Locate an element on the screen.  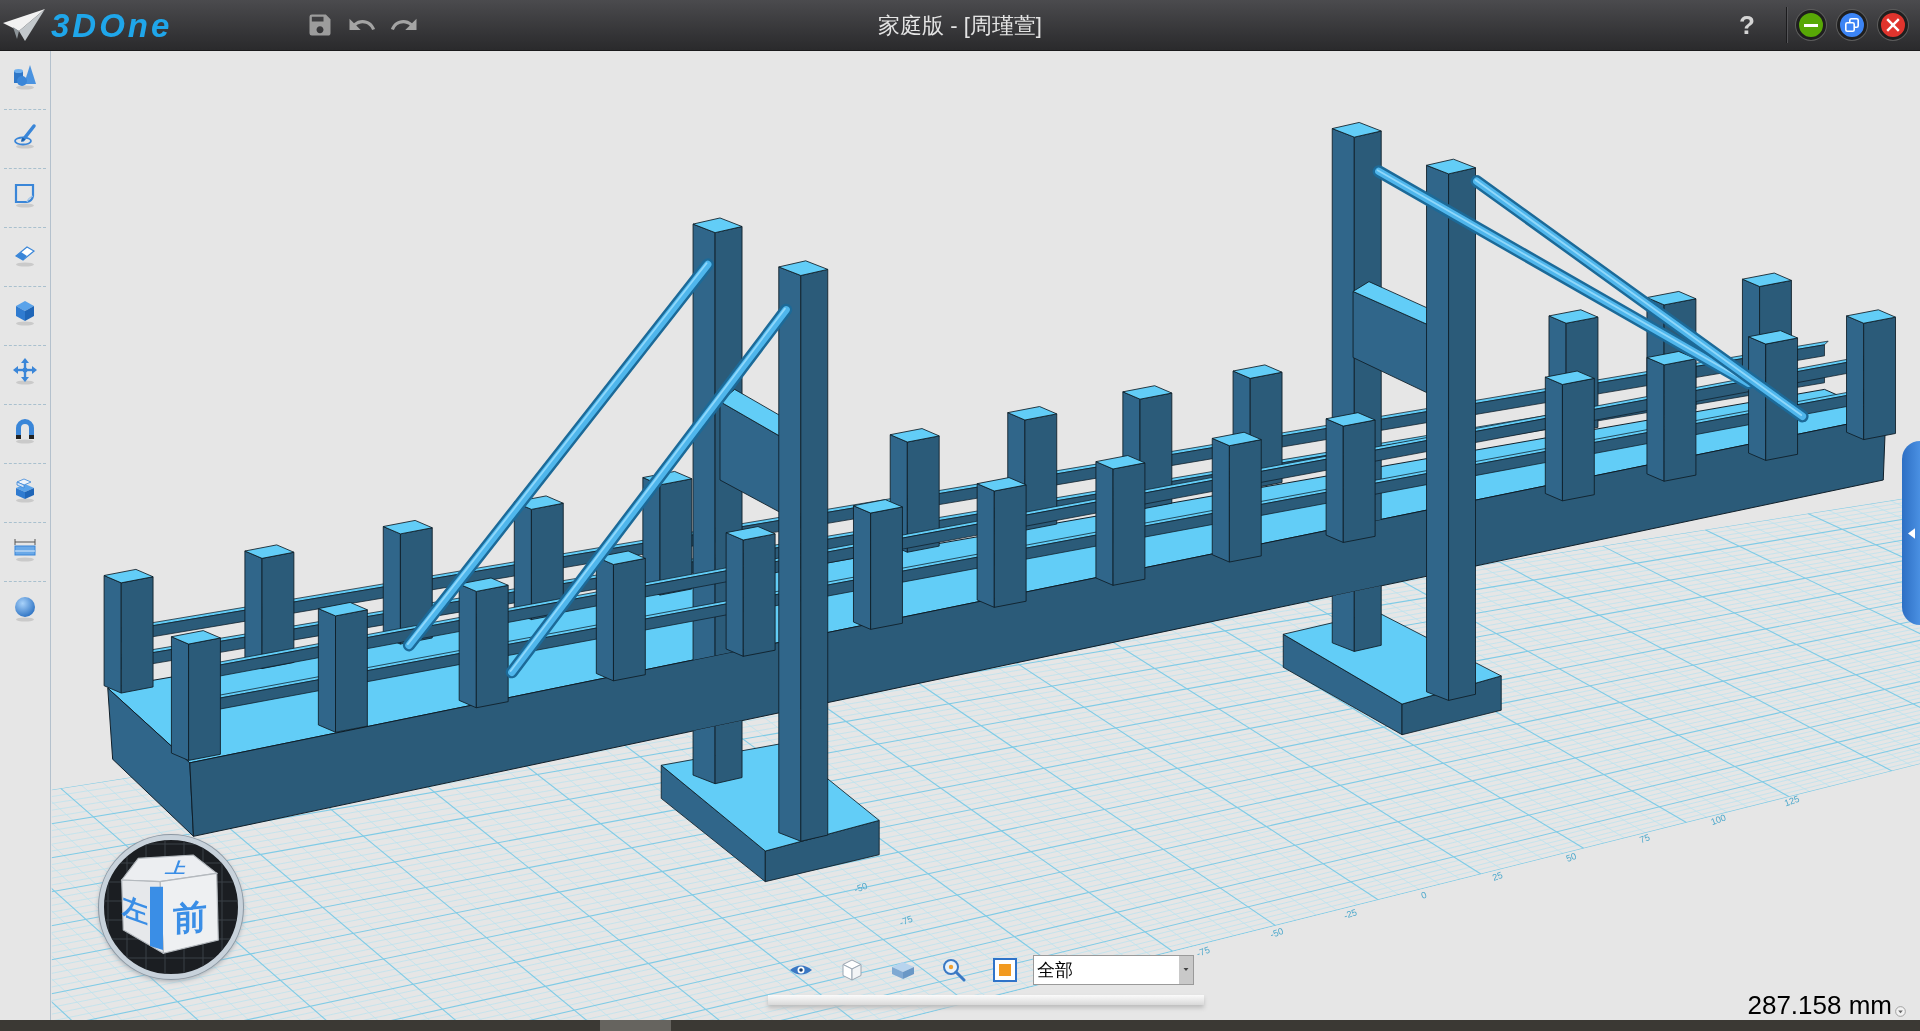
minus-icon is located at coordinates (1811, 25).